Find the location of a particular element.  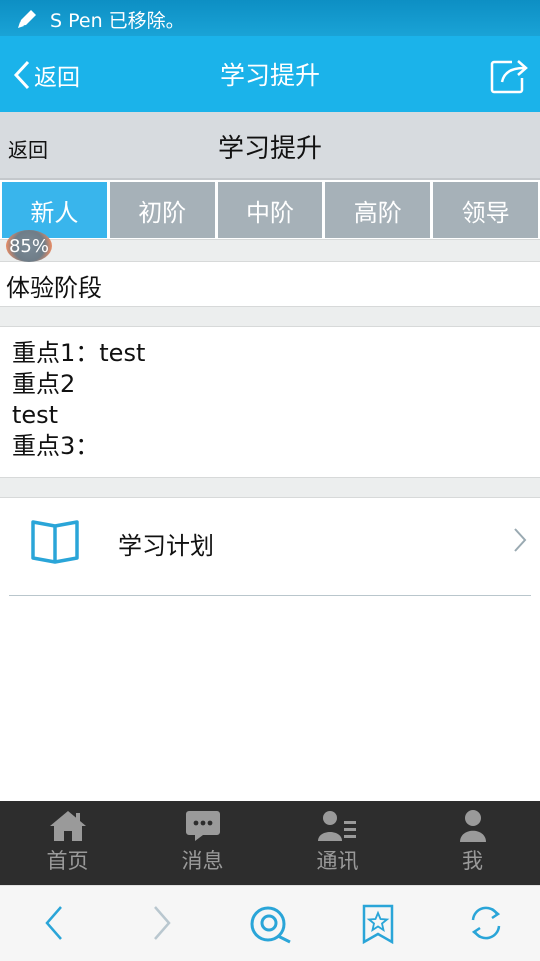

stage-title: 体验阶段 is located at coordinates (54, 288).